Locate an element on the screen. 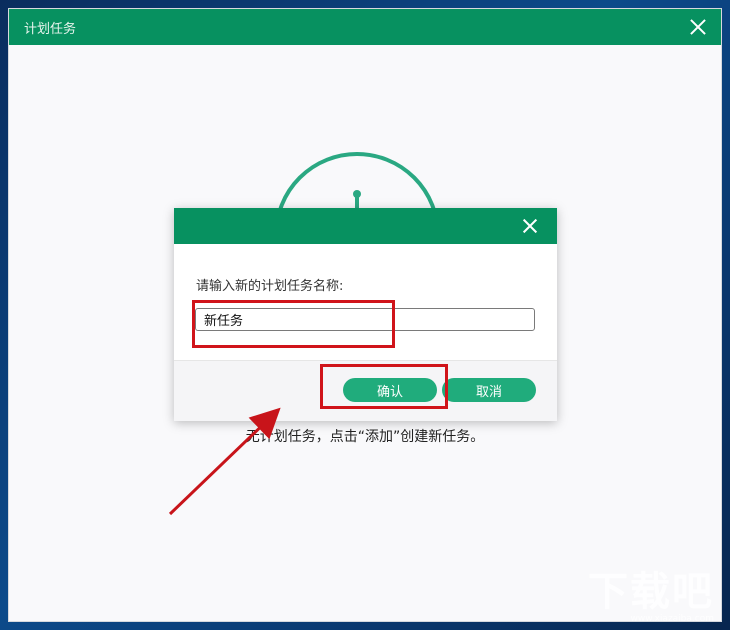 This screenshot has width=730, height=630. window-close-icon is located at coordinates (698, 27).